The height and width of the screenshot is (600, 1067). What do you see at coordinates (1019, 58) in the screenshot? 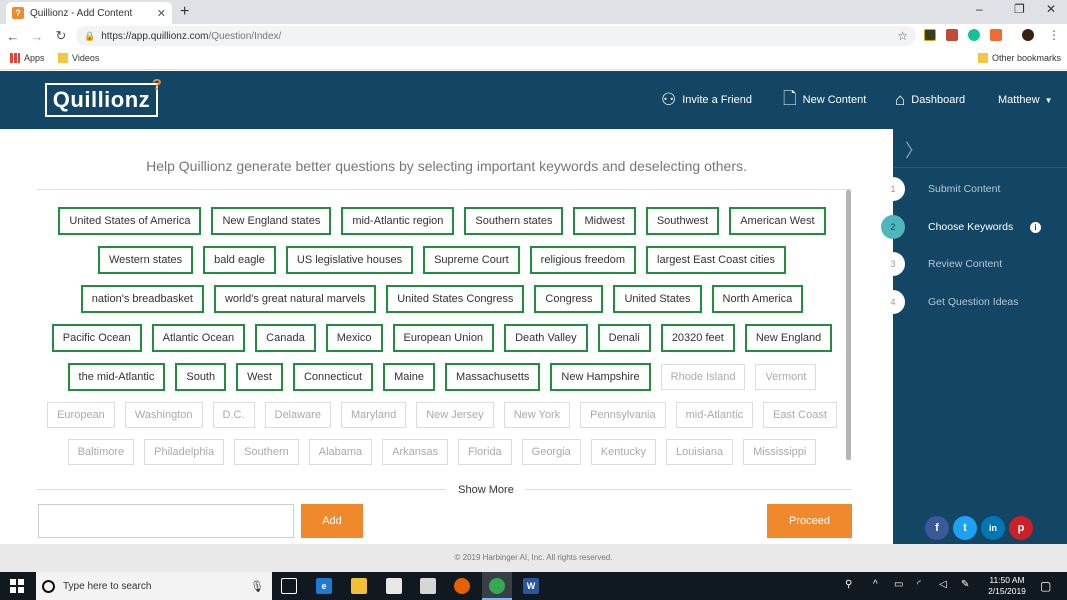
I see `other-bookmarks: Other bookmarks` at bounding box center [1019, 58].